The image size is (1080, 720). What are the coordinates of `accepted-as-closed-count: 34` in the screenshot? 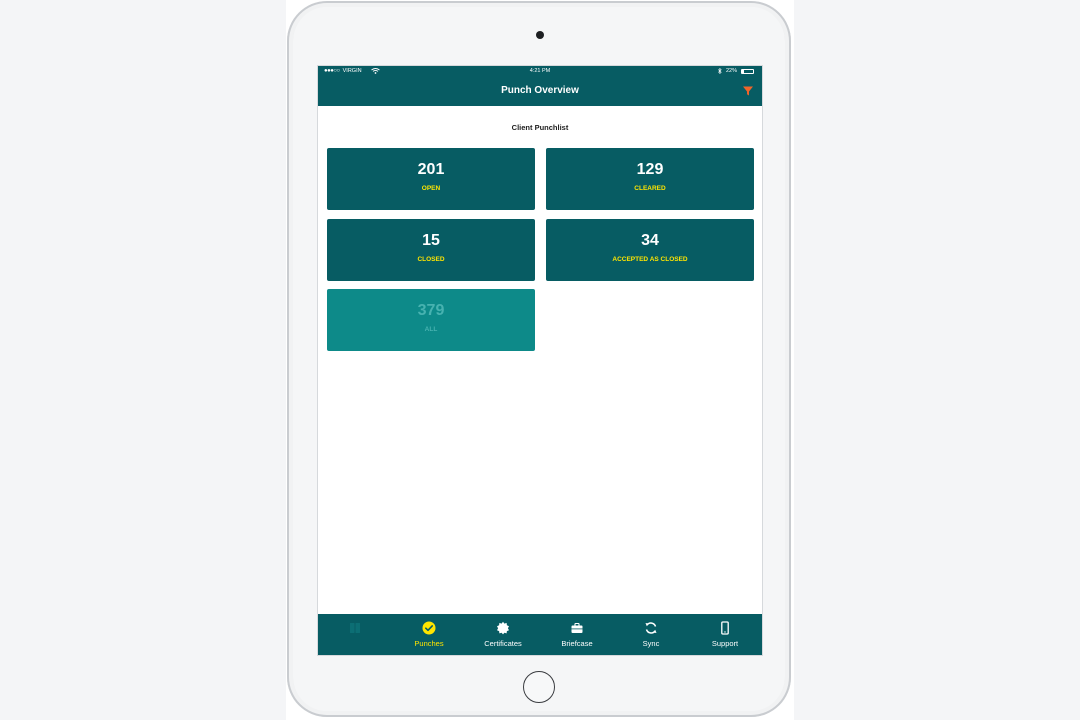 It's located at (650, 240).